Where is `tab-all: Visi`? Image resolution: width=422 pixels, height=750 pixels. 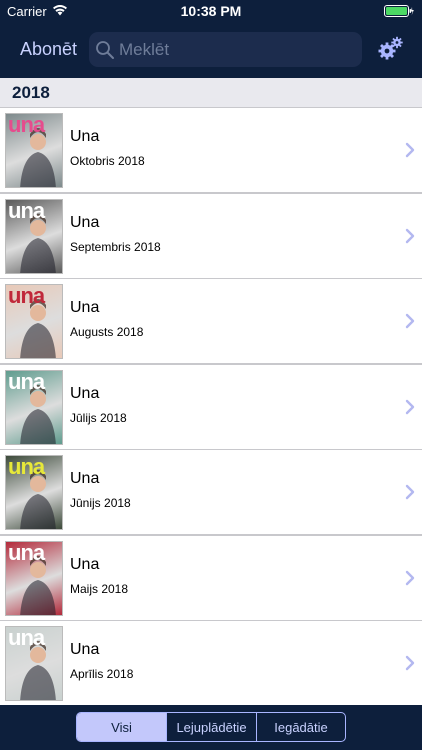 tab-all: Visi is located at coordinates (122, 727).